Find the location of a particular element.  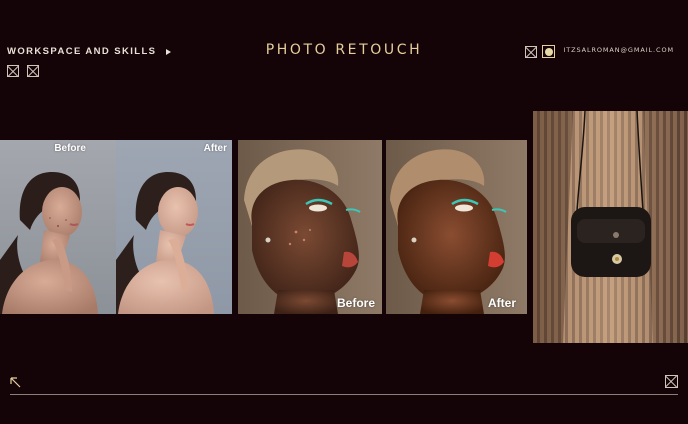

retouch-photo-woman: Before After is located at coordinates (116, 227).